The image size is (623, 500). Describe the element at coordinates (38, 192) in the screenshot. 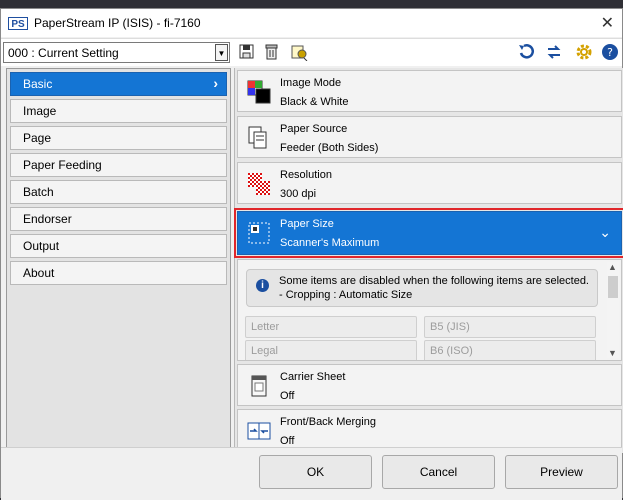

I see `sidebar-item-label: Batch` at that location.